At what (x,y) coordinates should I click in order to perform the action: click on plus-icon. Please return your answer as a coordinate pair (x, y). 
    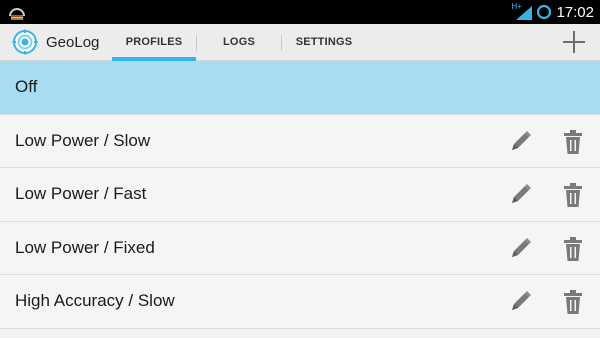
    Looking at the image, I should click on (574, 42).